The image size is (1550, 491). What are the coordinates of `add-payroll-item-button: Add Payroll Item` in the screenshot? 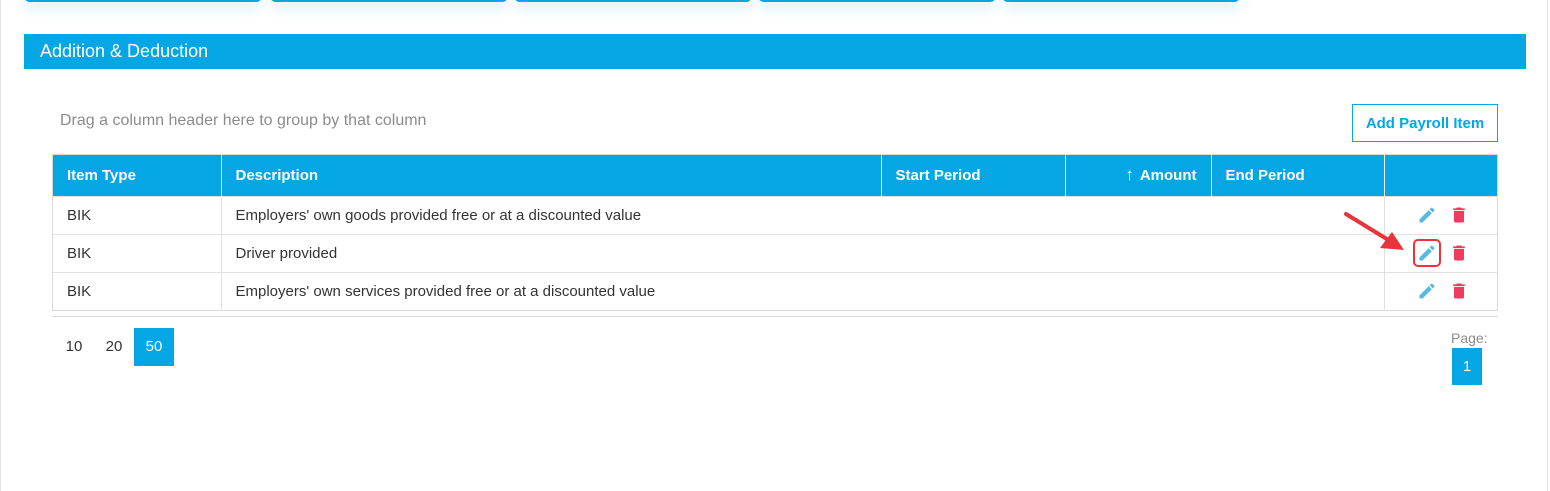 It's located at (1425, 123).